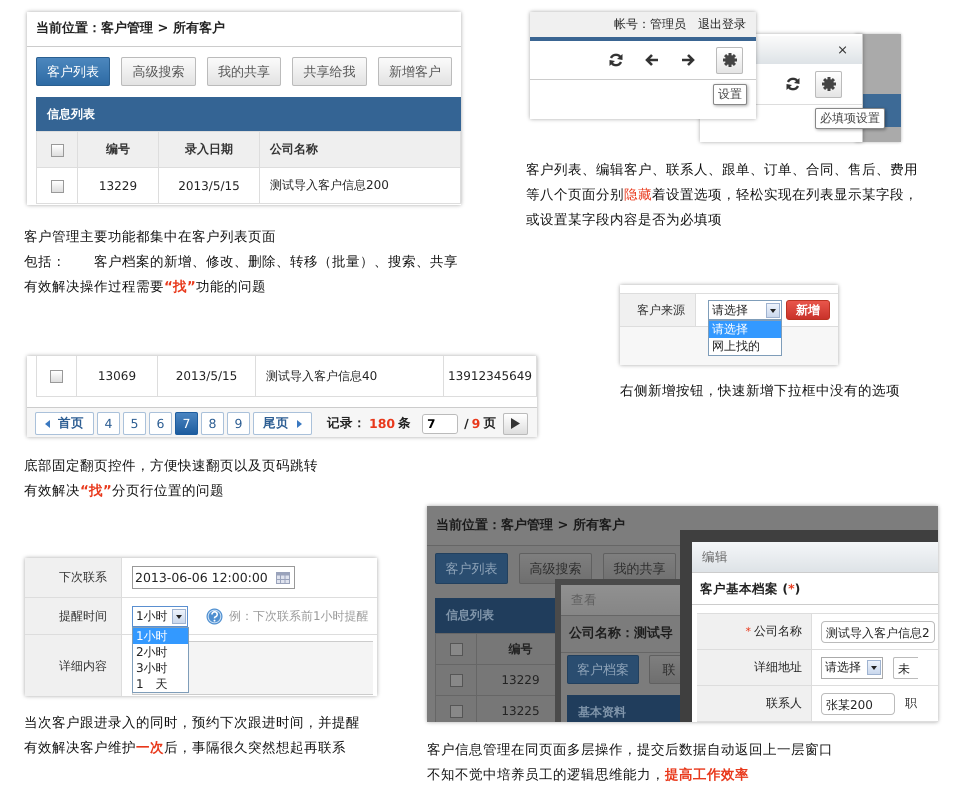  What do you see at coordinates (842, 50) in the screenshot?
I see `close-button: ×` at bounding box center [842, 50].